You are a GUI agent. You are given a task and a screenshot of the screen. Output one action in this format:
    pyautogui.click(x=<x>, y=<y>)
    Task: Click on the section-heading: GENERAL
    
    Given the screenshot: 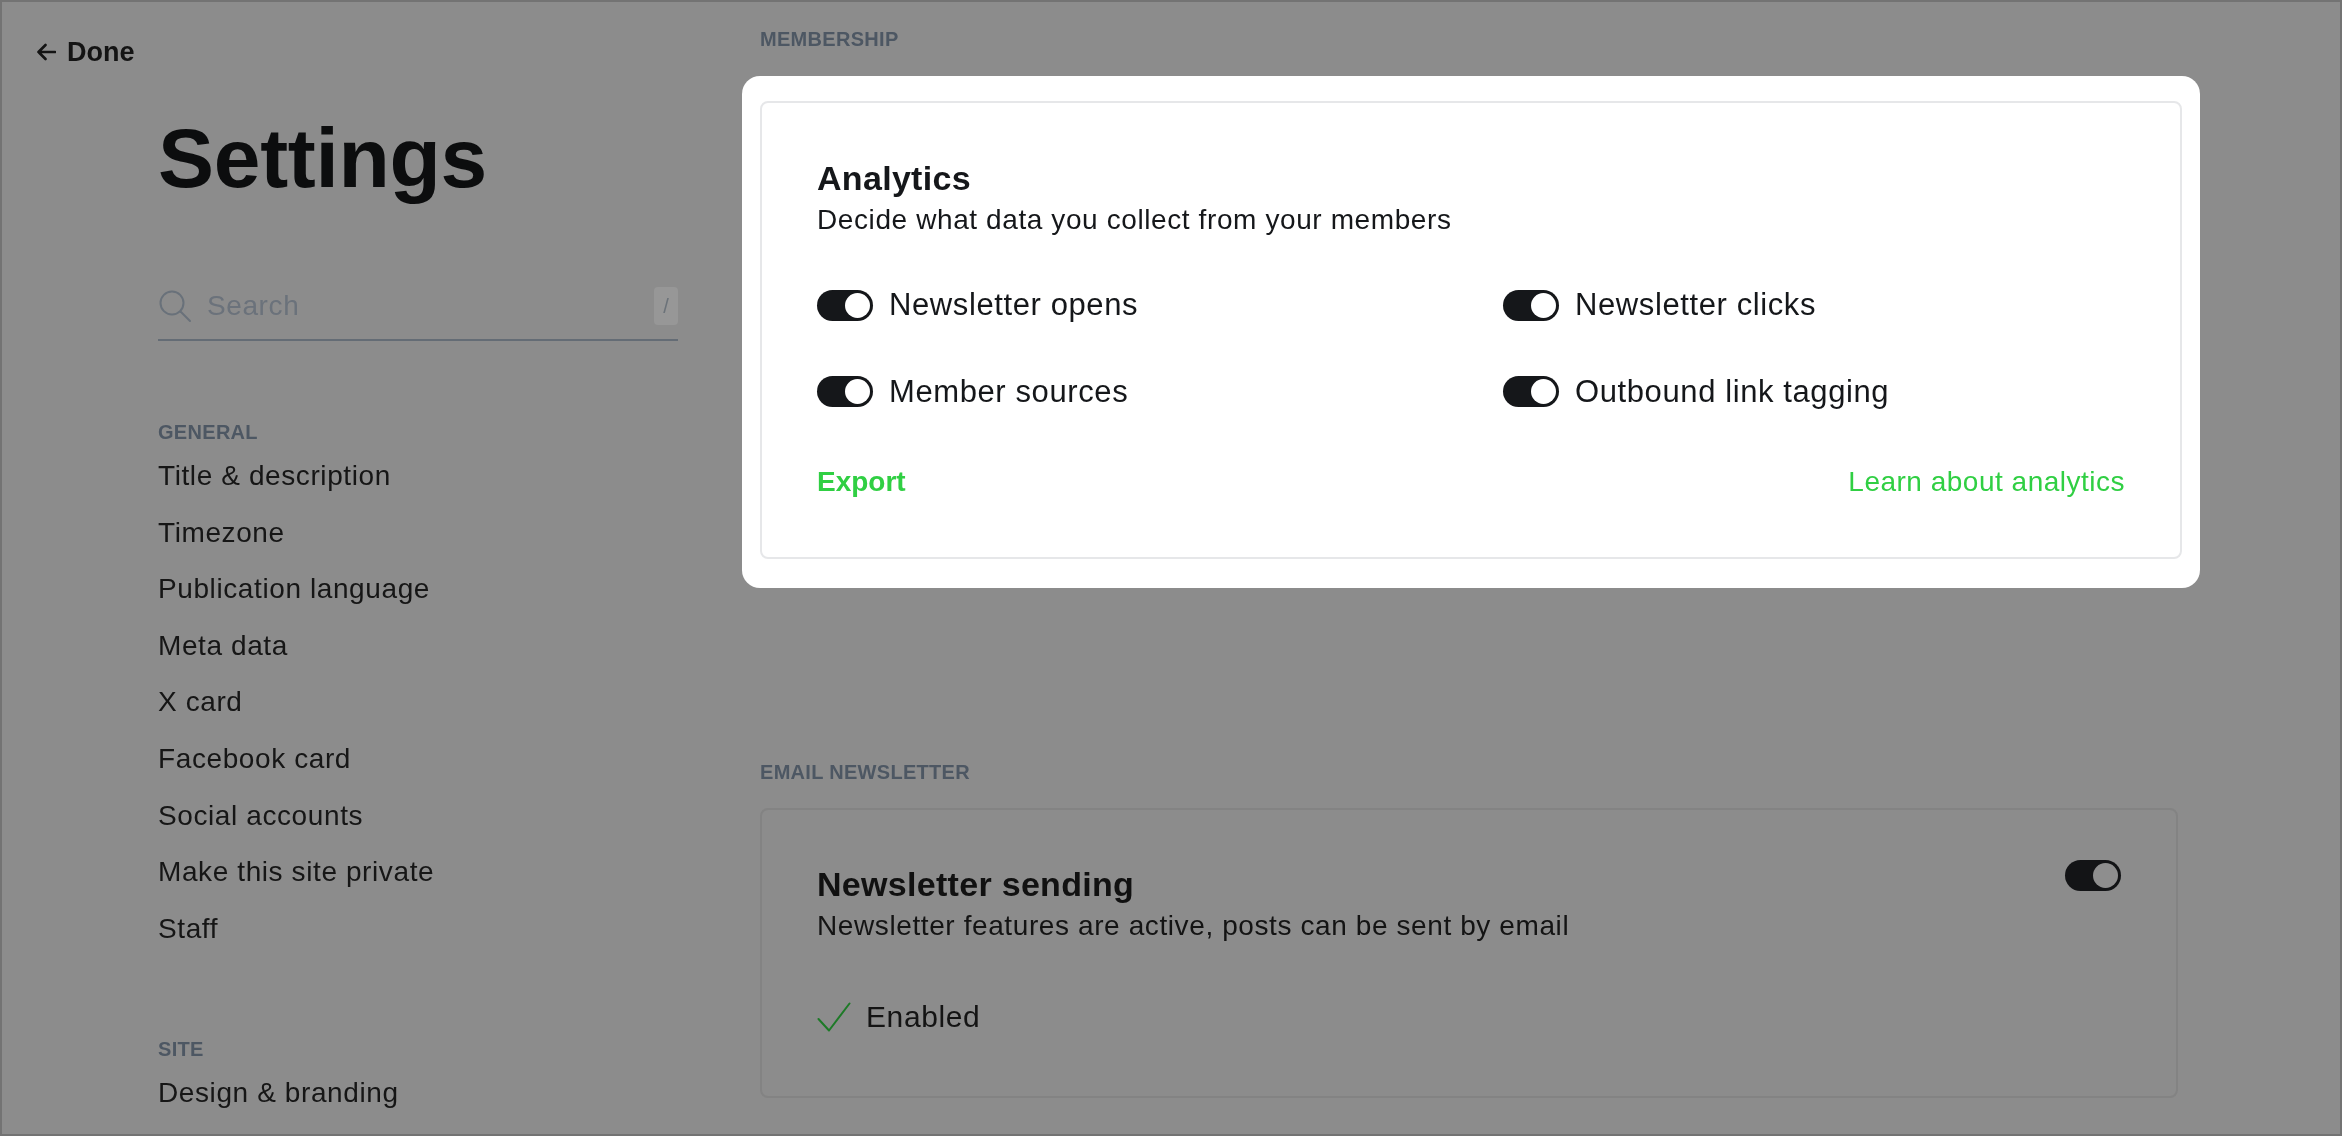 What is the action you would take?
    pyautogui.click(x=208, y=432)
    